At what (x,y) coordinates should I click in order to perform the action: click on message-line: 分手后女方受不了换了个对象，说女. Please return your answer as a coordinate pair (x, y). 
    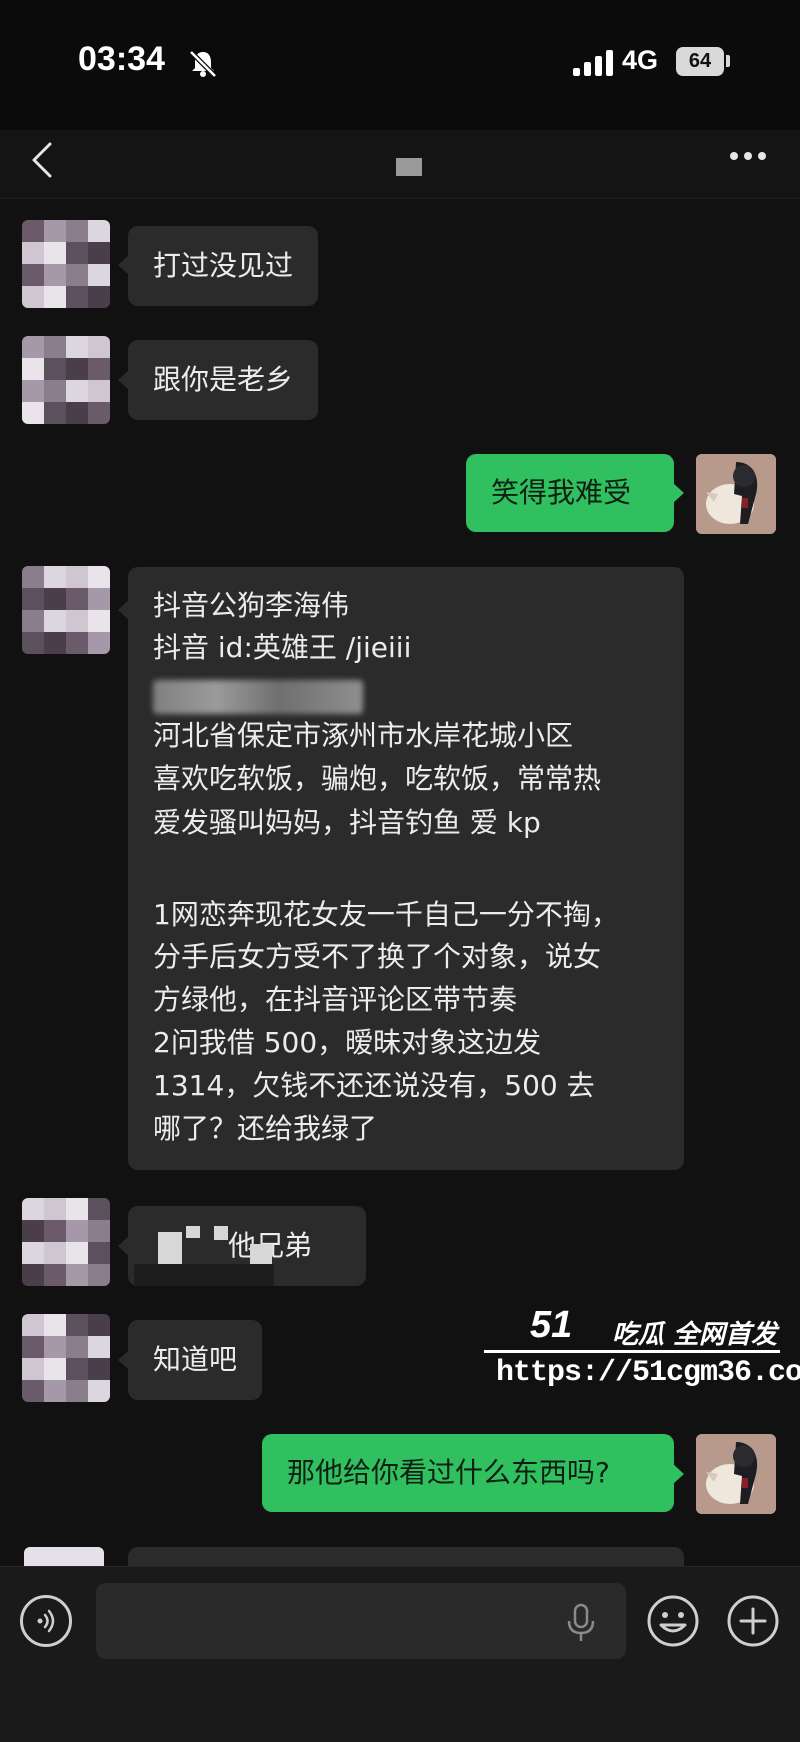
    Looking at the image, I should click on (377, 956).